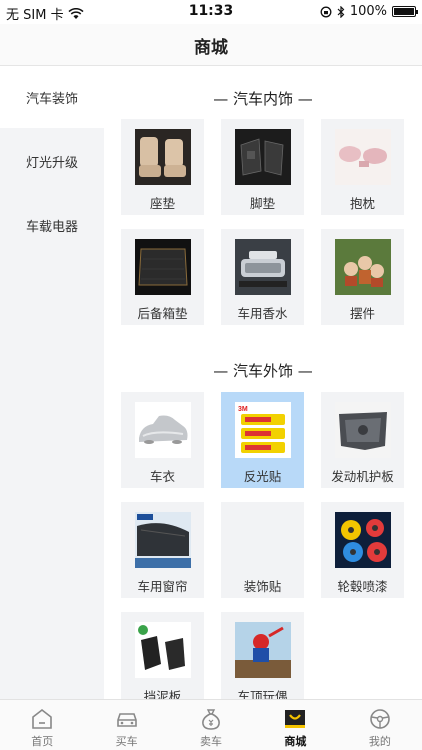 This screenshot has width=422, height=750. I want to click on floor-mat-image, so click(262, 157).